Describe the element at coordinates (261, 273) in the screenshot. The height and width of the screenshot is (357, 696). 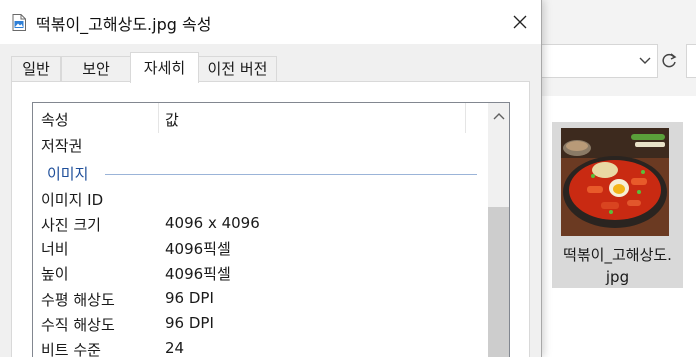
I see `list-item: 높이 4096픽셀` at that location.